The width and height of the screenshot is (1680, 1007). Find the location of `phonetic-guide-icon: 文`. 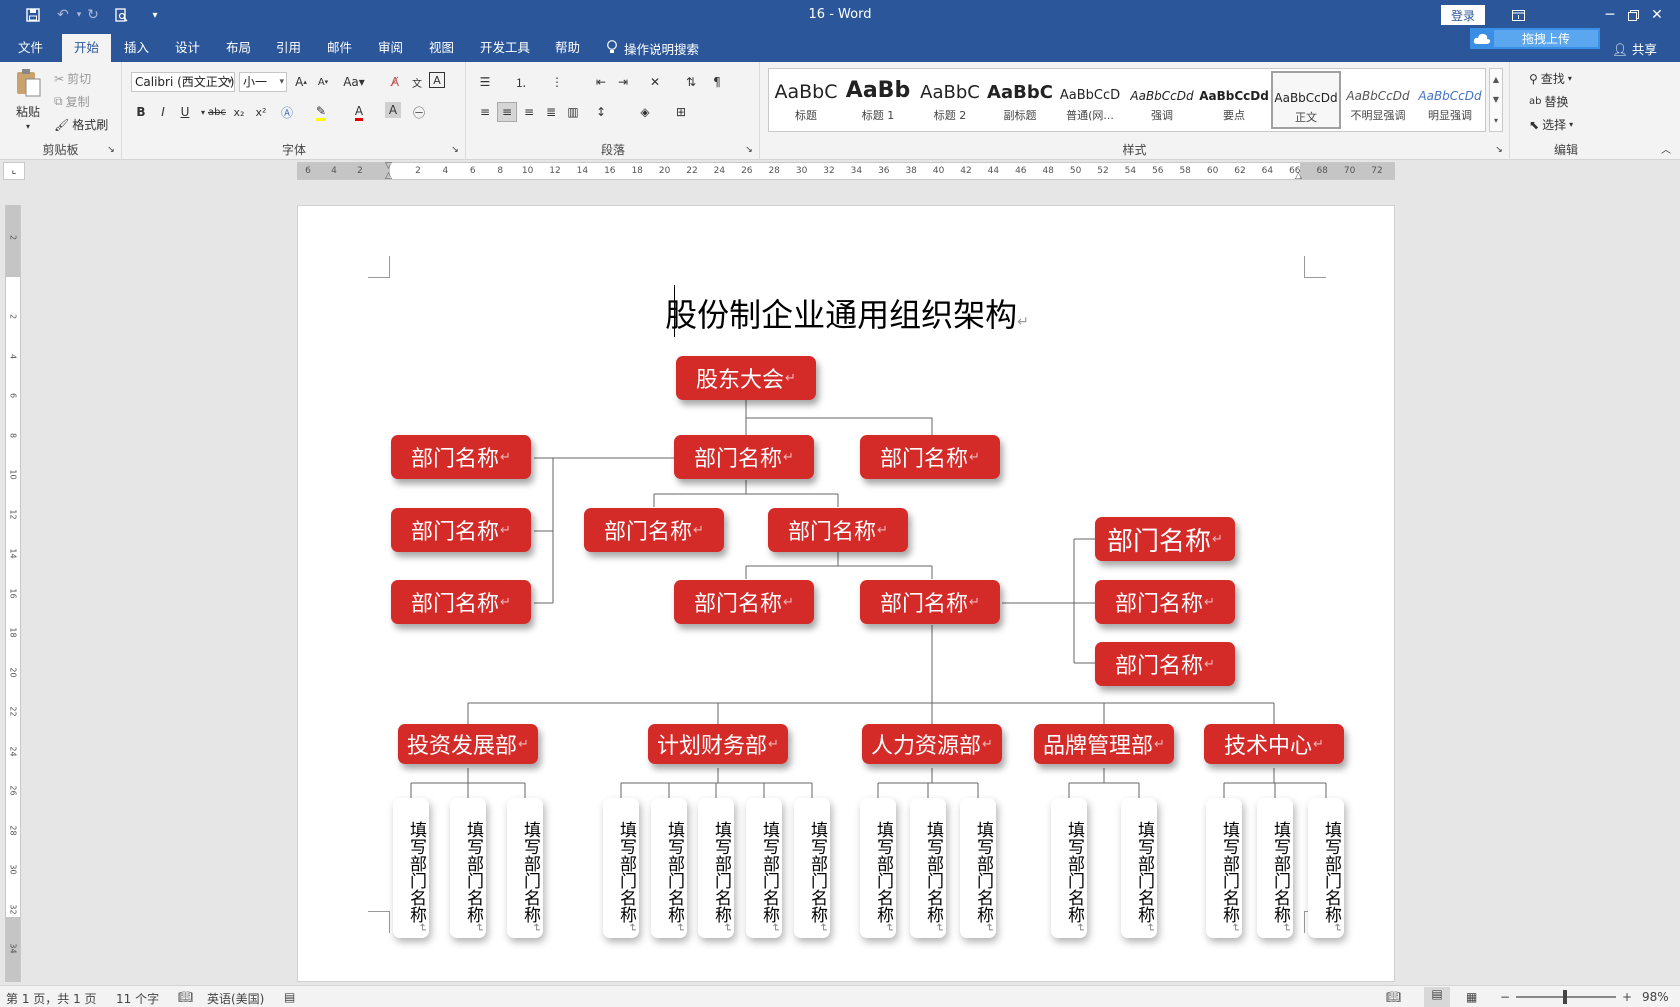

phonetic-guide-icon: 文 is located at coordinates (417, 82).